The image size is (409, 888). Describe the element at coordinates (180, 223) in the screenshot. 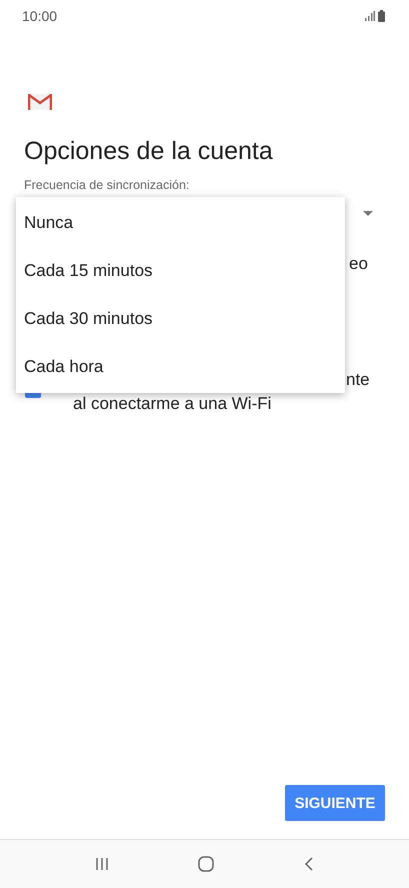

I see `menu-item: Nunca` at that location.